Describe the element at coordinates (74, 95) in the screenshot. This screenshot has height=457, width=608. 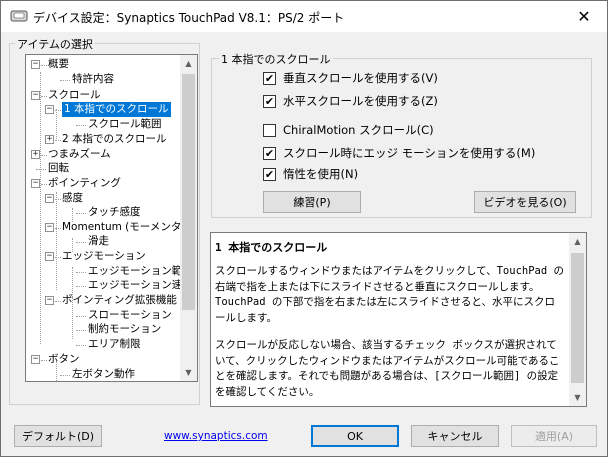
I see `tree-item: スクロール` at that location.